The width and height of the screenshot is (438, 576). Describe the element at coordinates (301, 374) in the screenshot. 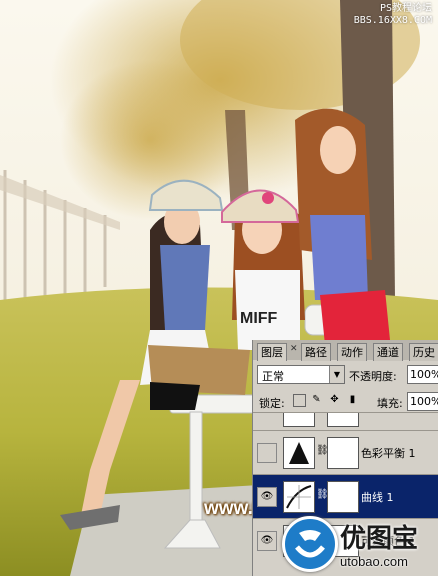

I see `blend-mode-select: 正常 ▼` at that location.